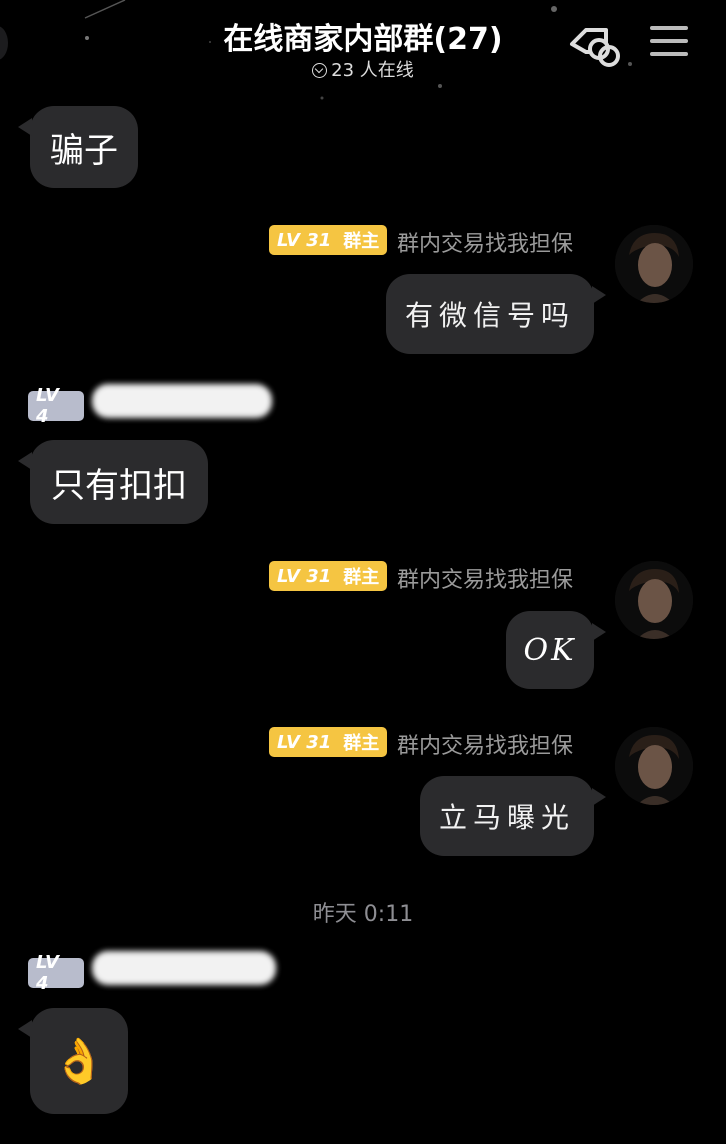 The width and height of the screenshot is (726, 1144). I want to click on message-bubble-left: 骗子, so click(78, 147).